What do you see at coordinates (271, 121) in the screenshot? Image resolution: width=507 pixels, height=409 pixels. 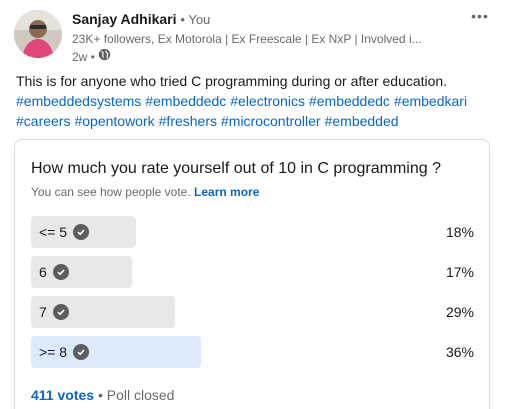 I see `hashtag-link: #microcontroller` at bounding box center [271, 121].